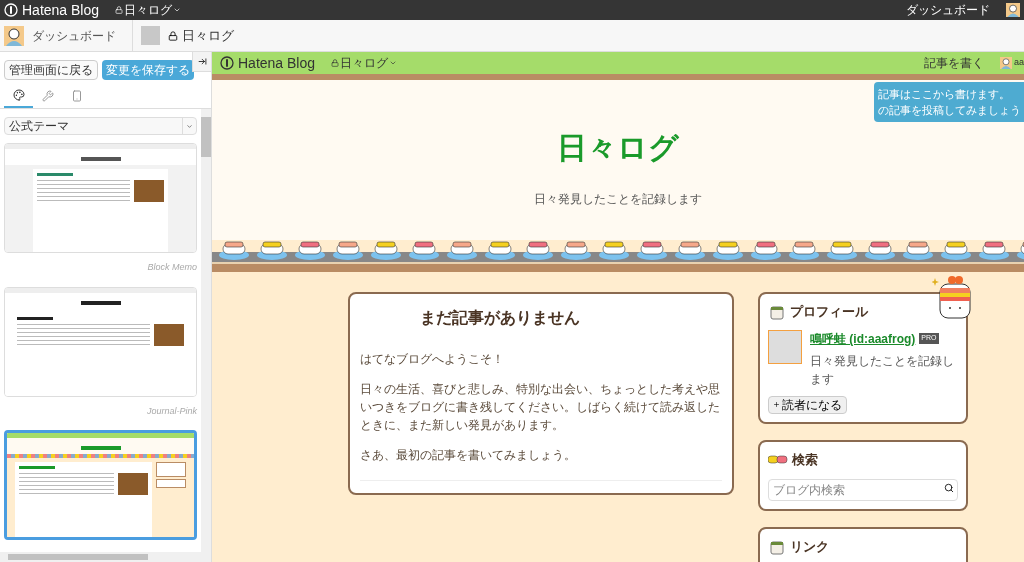 Image resolution: width=1024 pixels, height=562 pixels. Describe the element at coordinates (807, 404) in the screenshot. I see `follow-button: 読者になる` at that location.